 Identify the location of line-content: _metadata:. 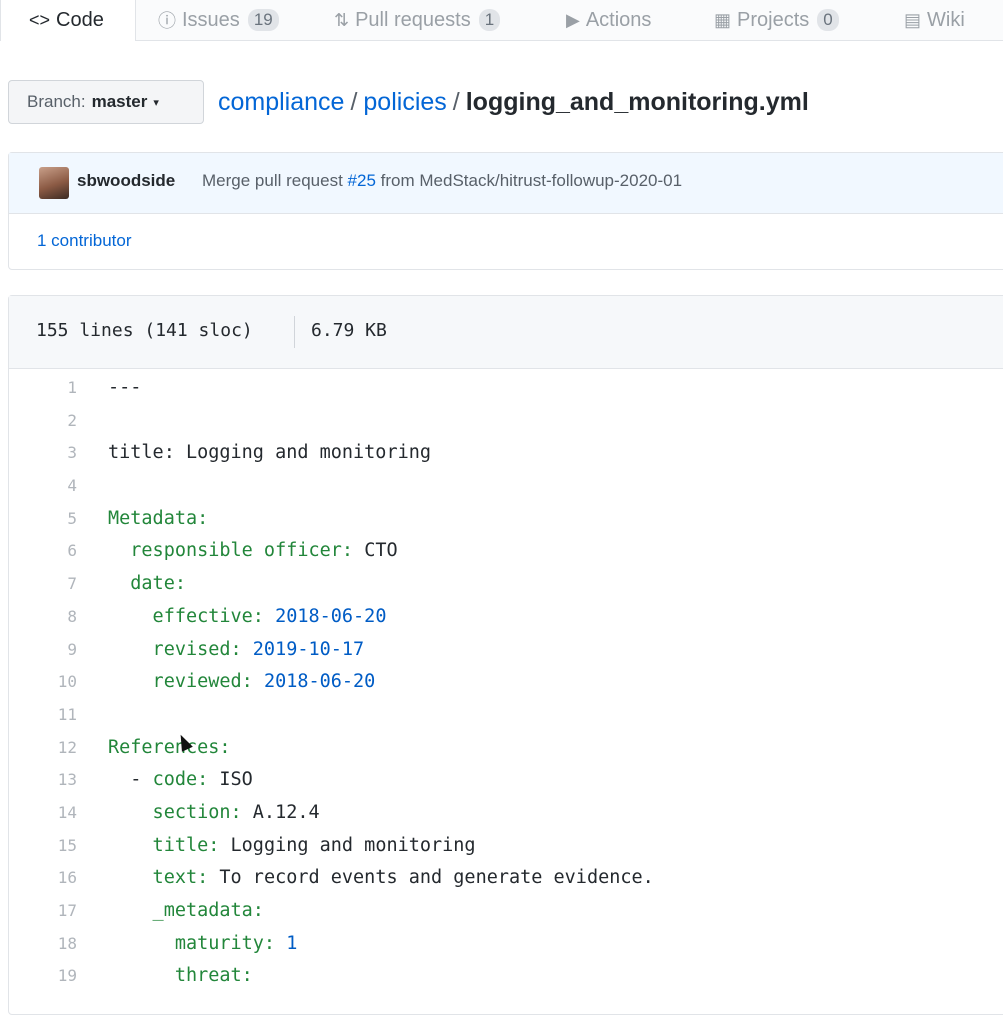
(186, 911).